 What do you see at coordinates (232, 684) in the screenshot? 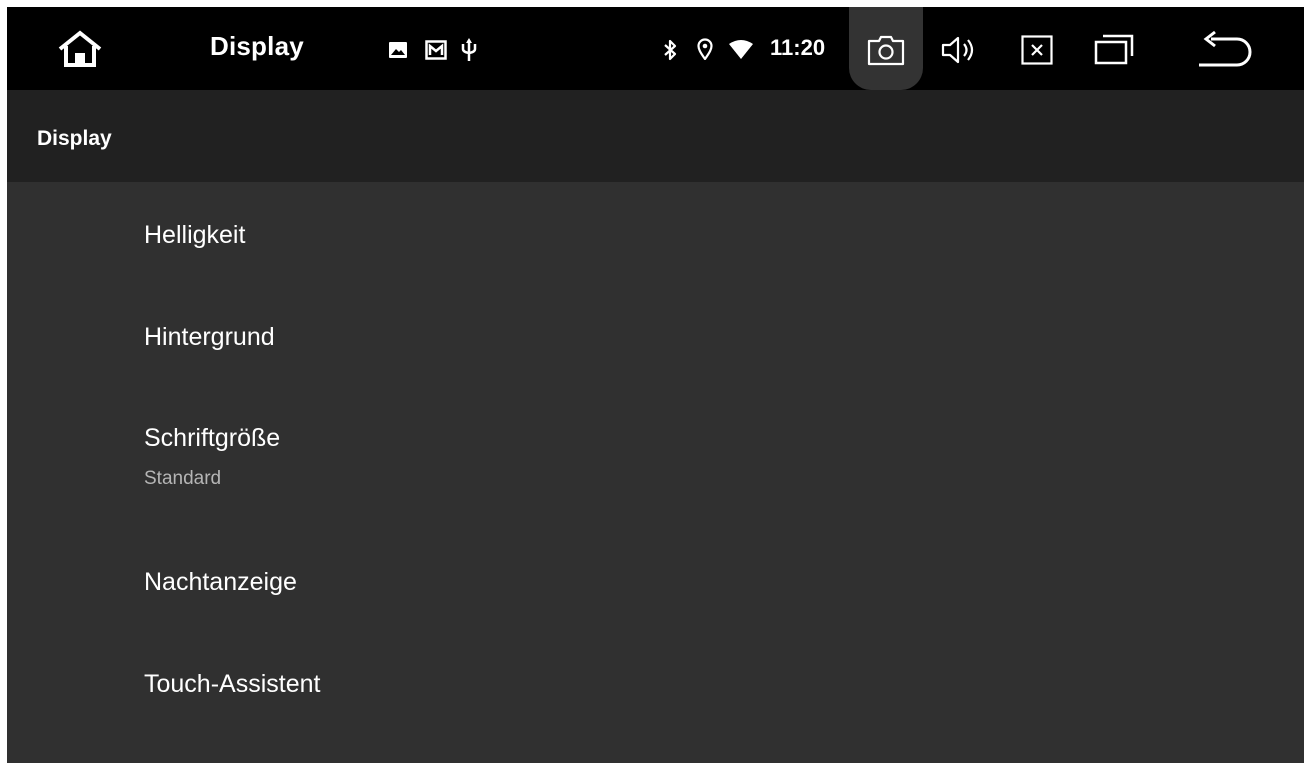
I see `setting-label: Touch-Assistent` at bounding box center [232, 684].